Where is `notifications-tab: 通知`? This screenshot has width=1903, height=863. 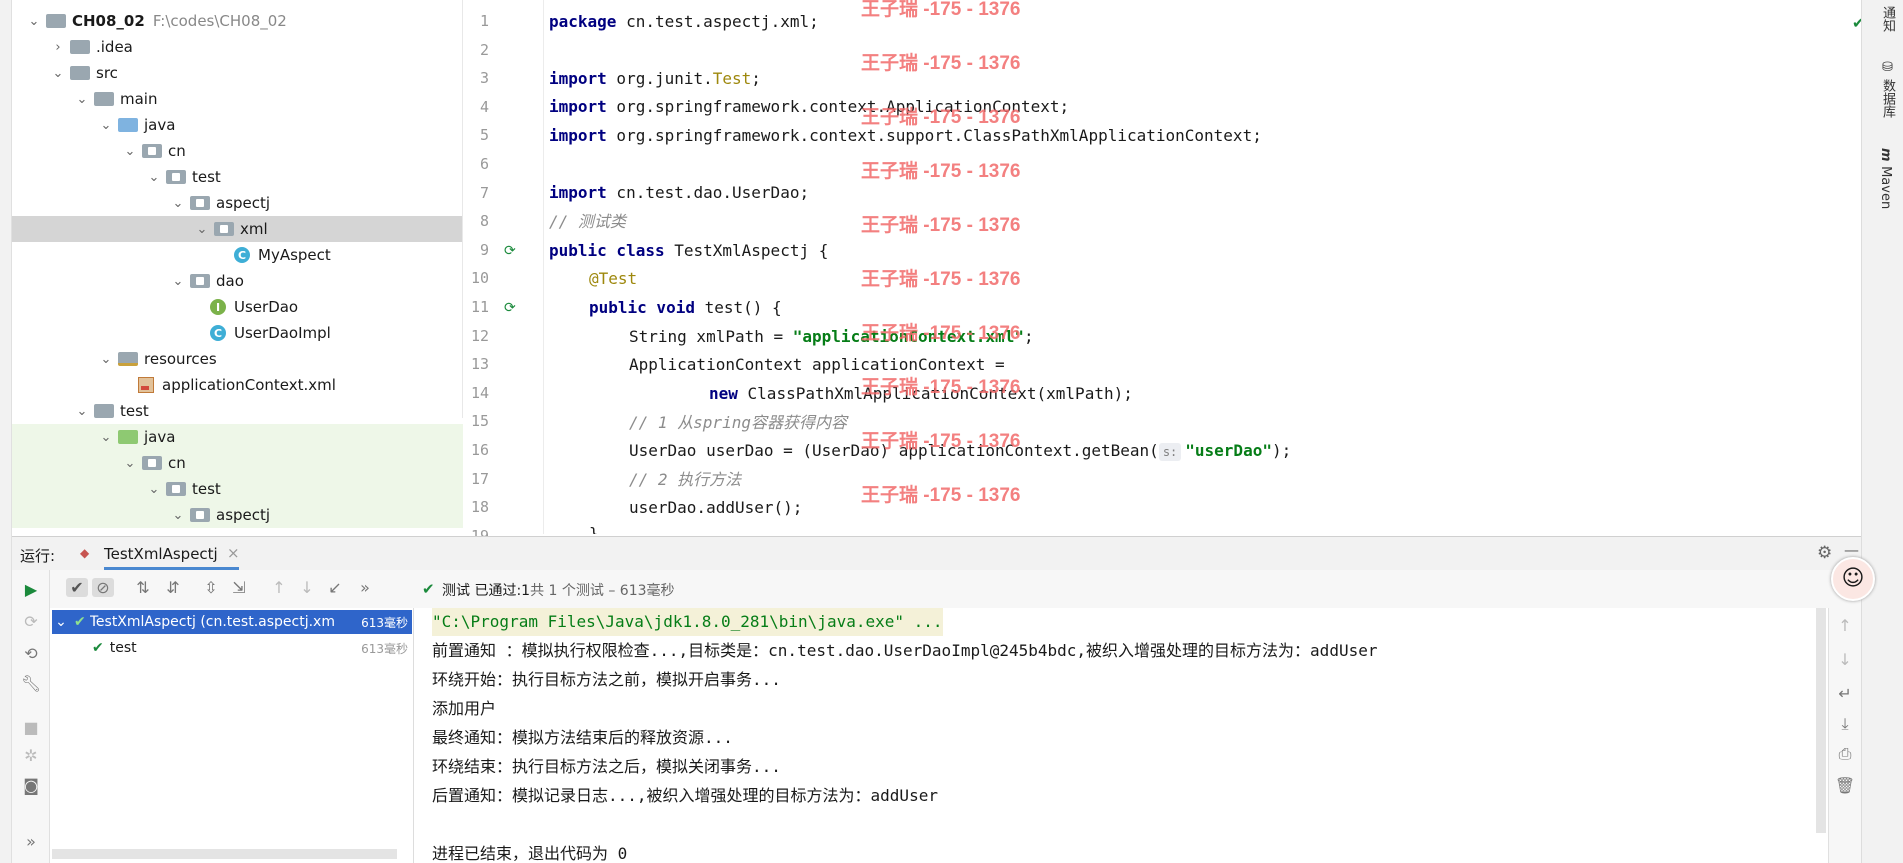 notifications-tab: 通知 is located at coordinates (1887, 19).